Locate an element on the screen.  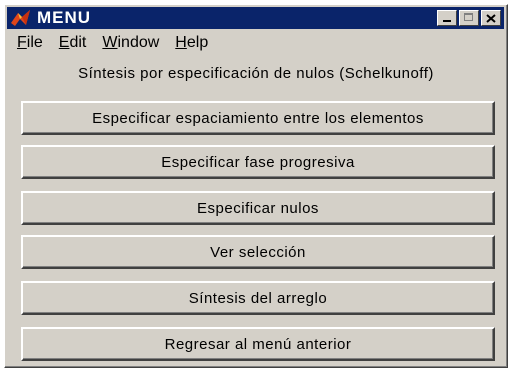
menu-edit: Edit is located at coordinates (73, 43).